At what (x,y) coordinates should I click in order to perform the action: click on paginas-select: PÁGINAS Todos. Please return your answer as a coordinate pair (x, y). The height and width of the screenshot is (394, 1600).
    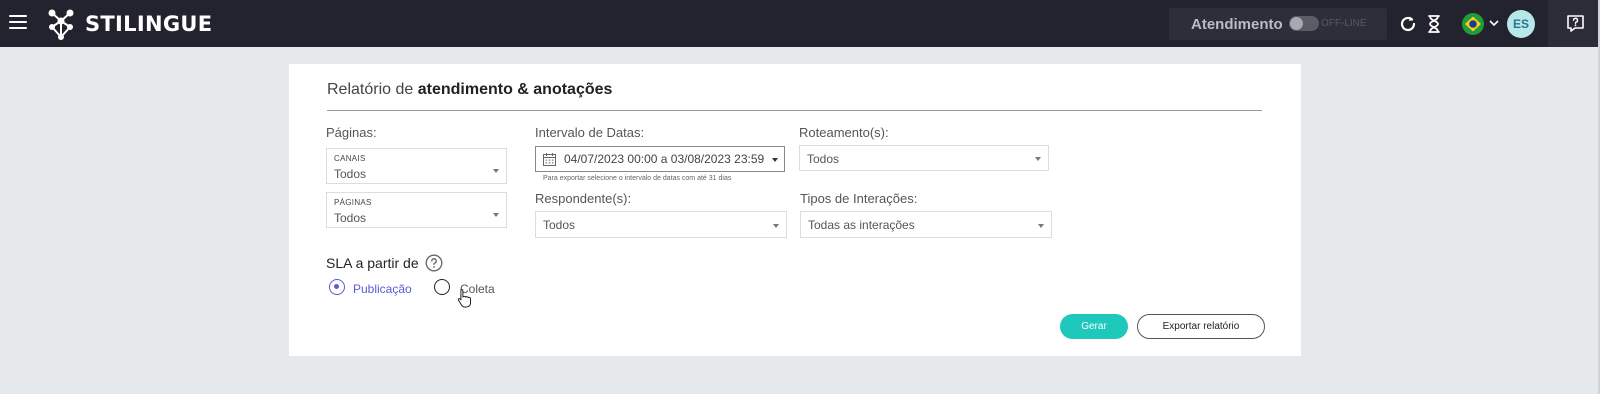
    Looking at the image, I should click on (416, 210).